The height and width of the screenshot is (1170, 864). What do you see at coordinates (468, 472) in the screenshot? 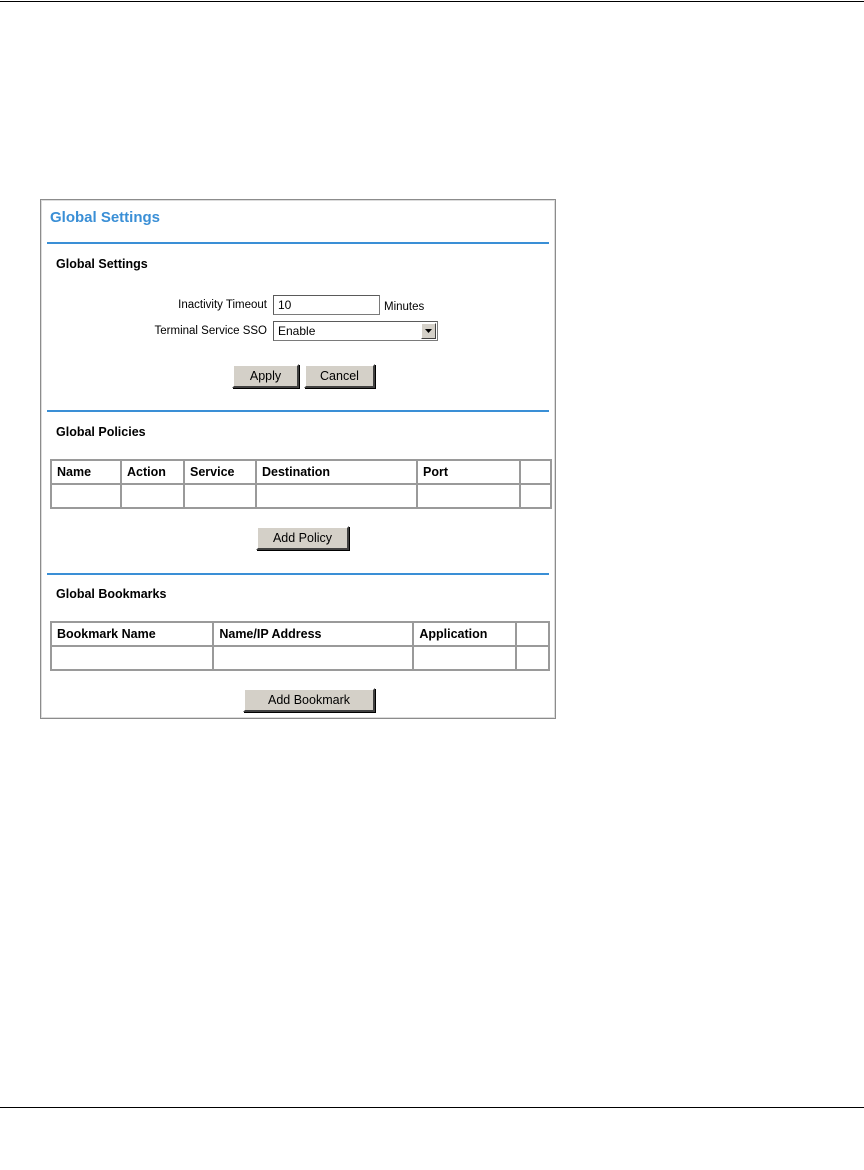
I see `column-header-port: Port` at bounding box center [468, 472].